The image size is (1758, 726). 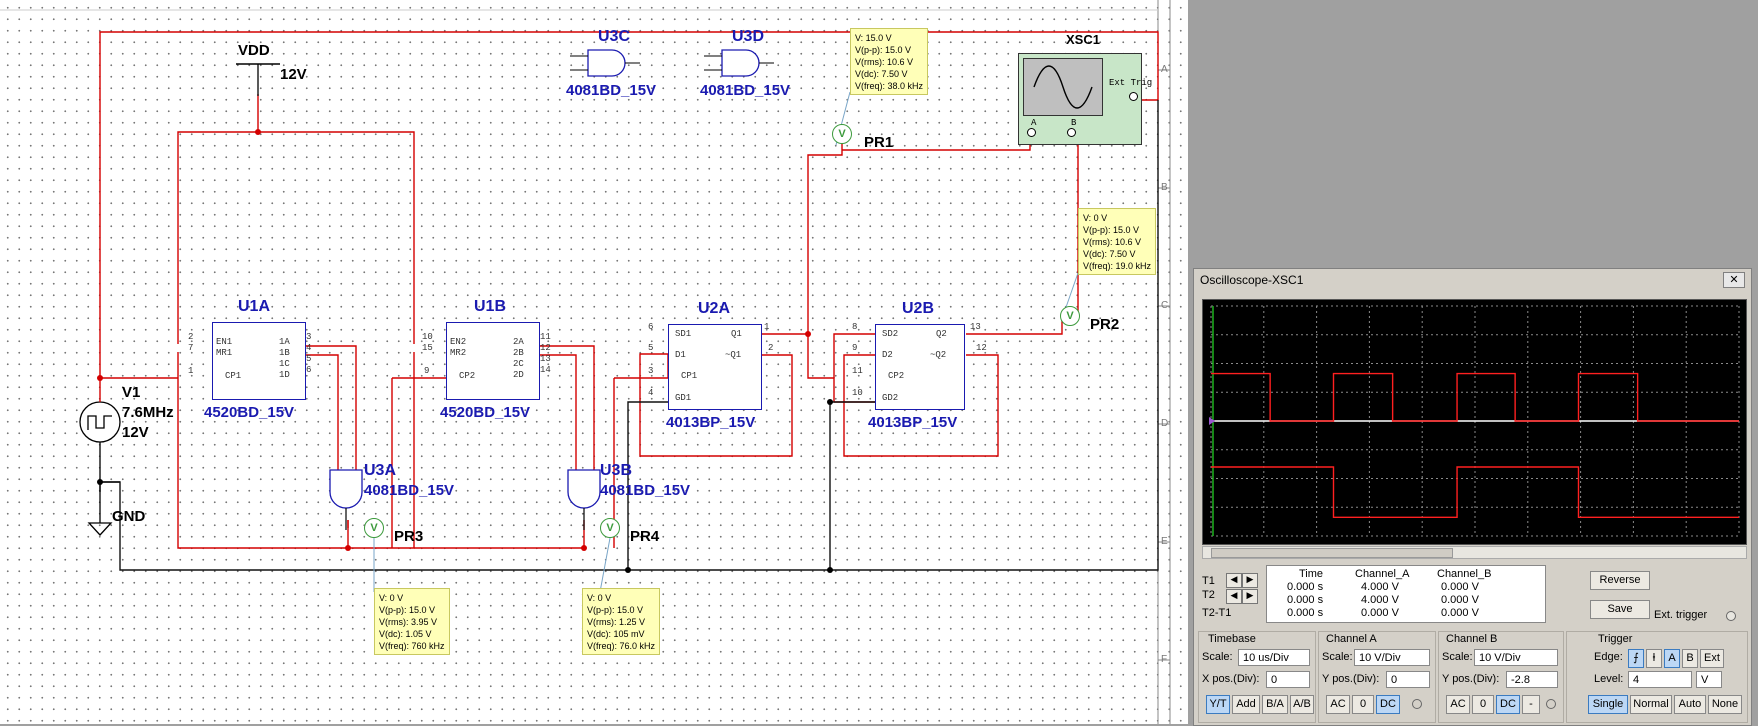 What do you see at coordinates (1516, 657) in the screenshot?
I see `channel-b-scale-field: 10 V/Div` at bounding box center [1516, 657].